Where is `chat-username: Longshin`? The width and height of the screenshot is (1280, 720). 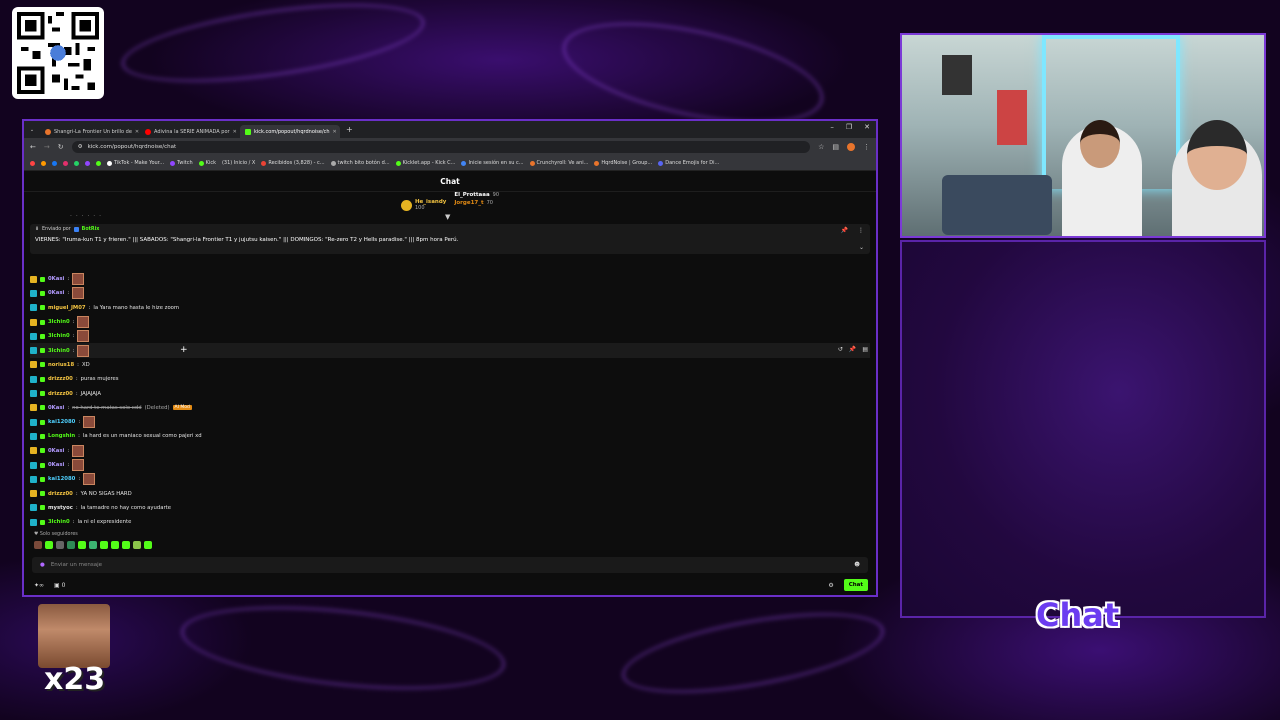 chat-username: Longshin is located at coordinates (61, 436).